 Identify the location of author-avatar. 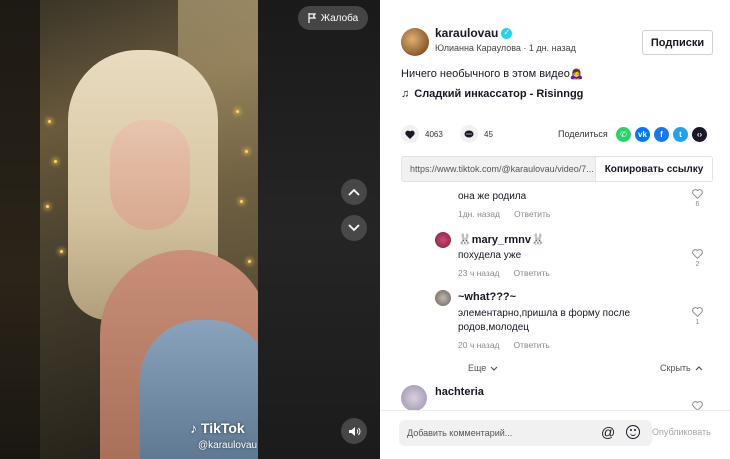
(415, 42).